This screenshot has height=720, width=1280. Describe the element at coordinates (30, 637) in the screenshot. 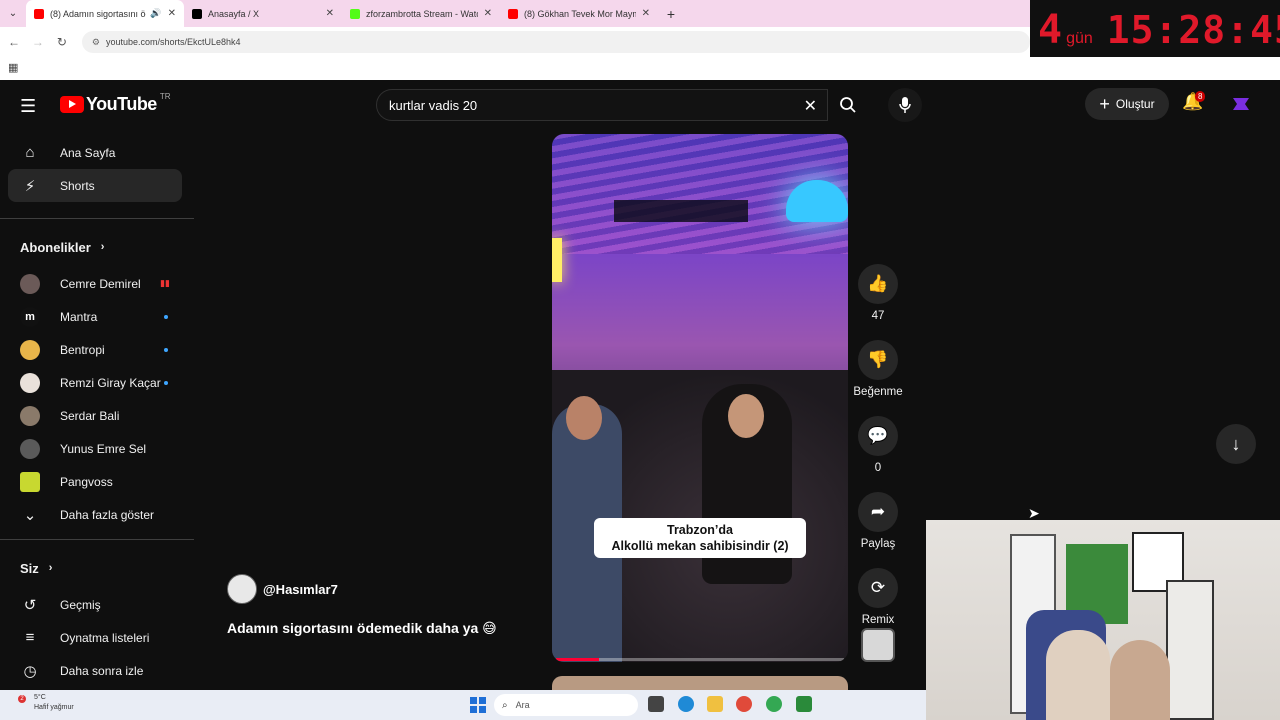

I see `playlist-icon: ≡` at that location.